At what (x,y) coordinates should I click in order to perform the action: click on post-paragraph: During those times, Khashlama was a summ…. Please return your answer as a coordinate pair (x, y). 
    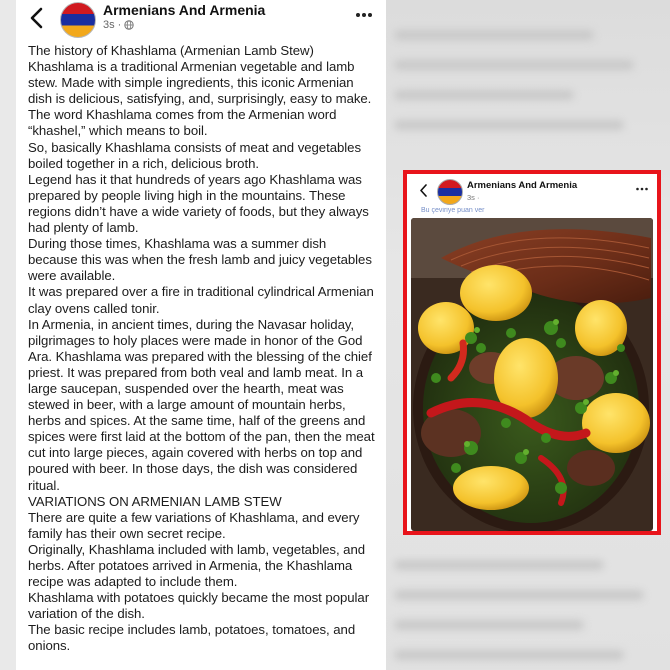
    Looking at the image, I should click on (200, 260).